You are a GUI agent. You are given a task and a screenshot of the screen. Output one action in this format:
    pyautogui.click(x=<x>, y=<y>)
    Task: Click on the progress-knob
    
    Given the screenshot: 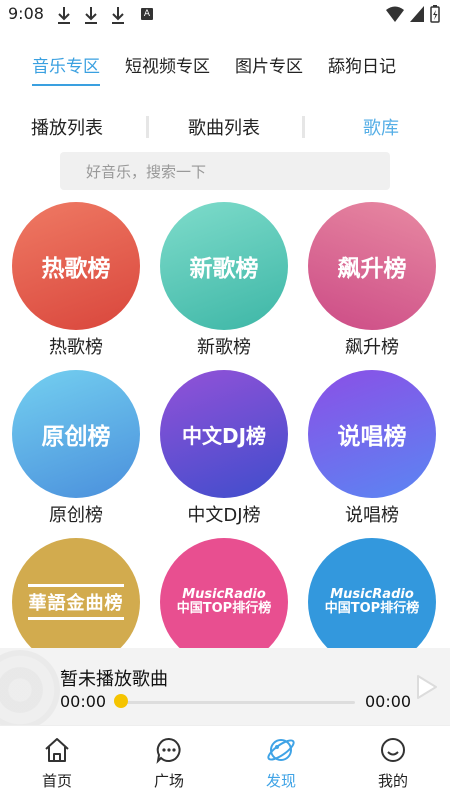 What is the action you would take?
    pyautogui.click(x=121, y=701)
    